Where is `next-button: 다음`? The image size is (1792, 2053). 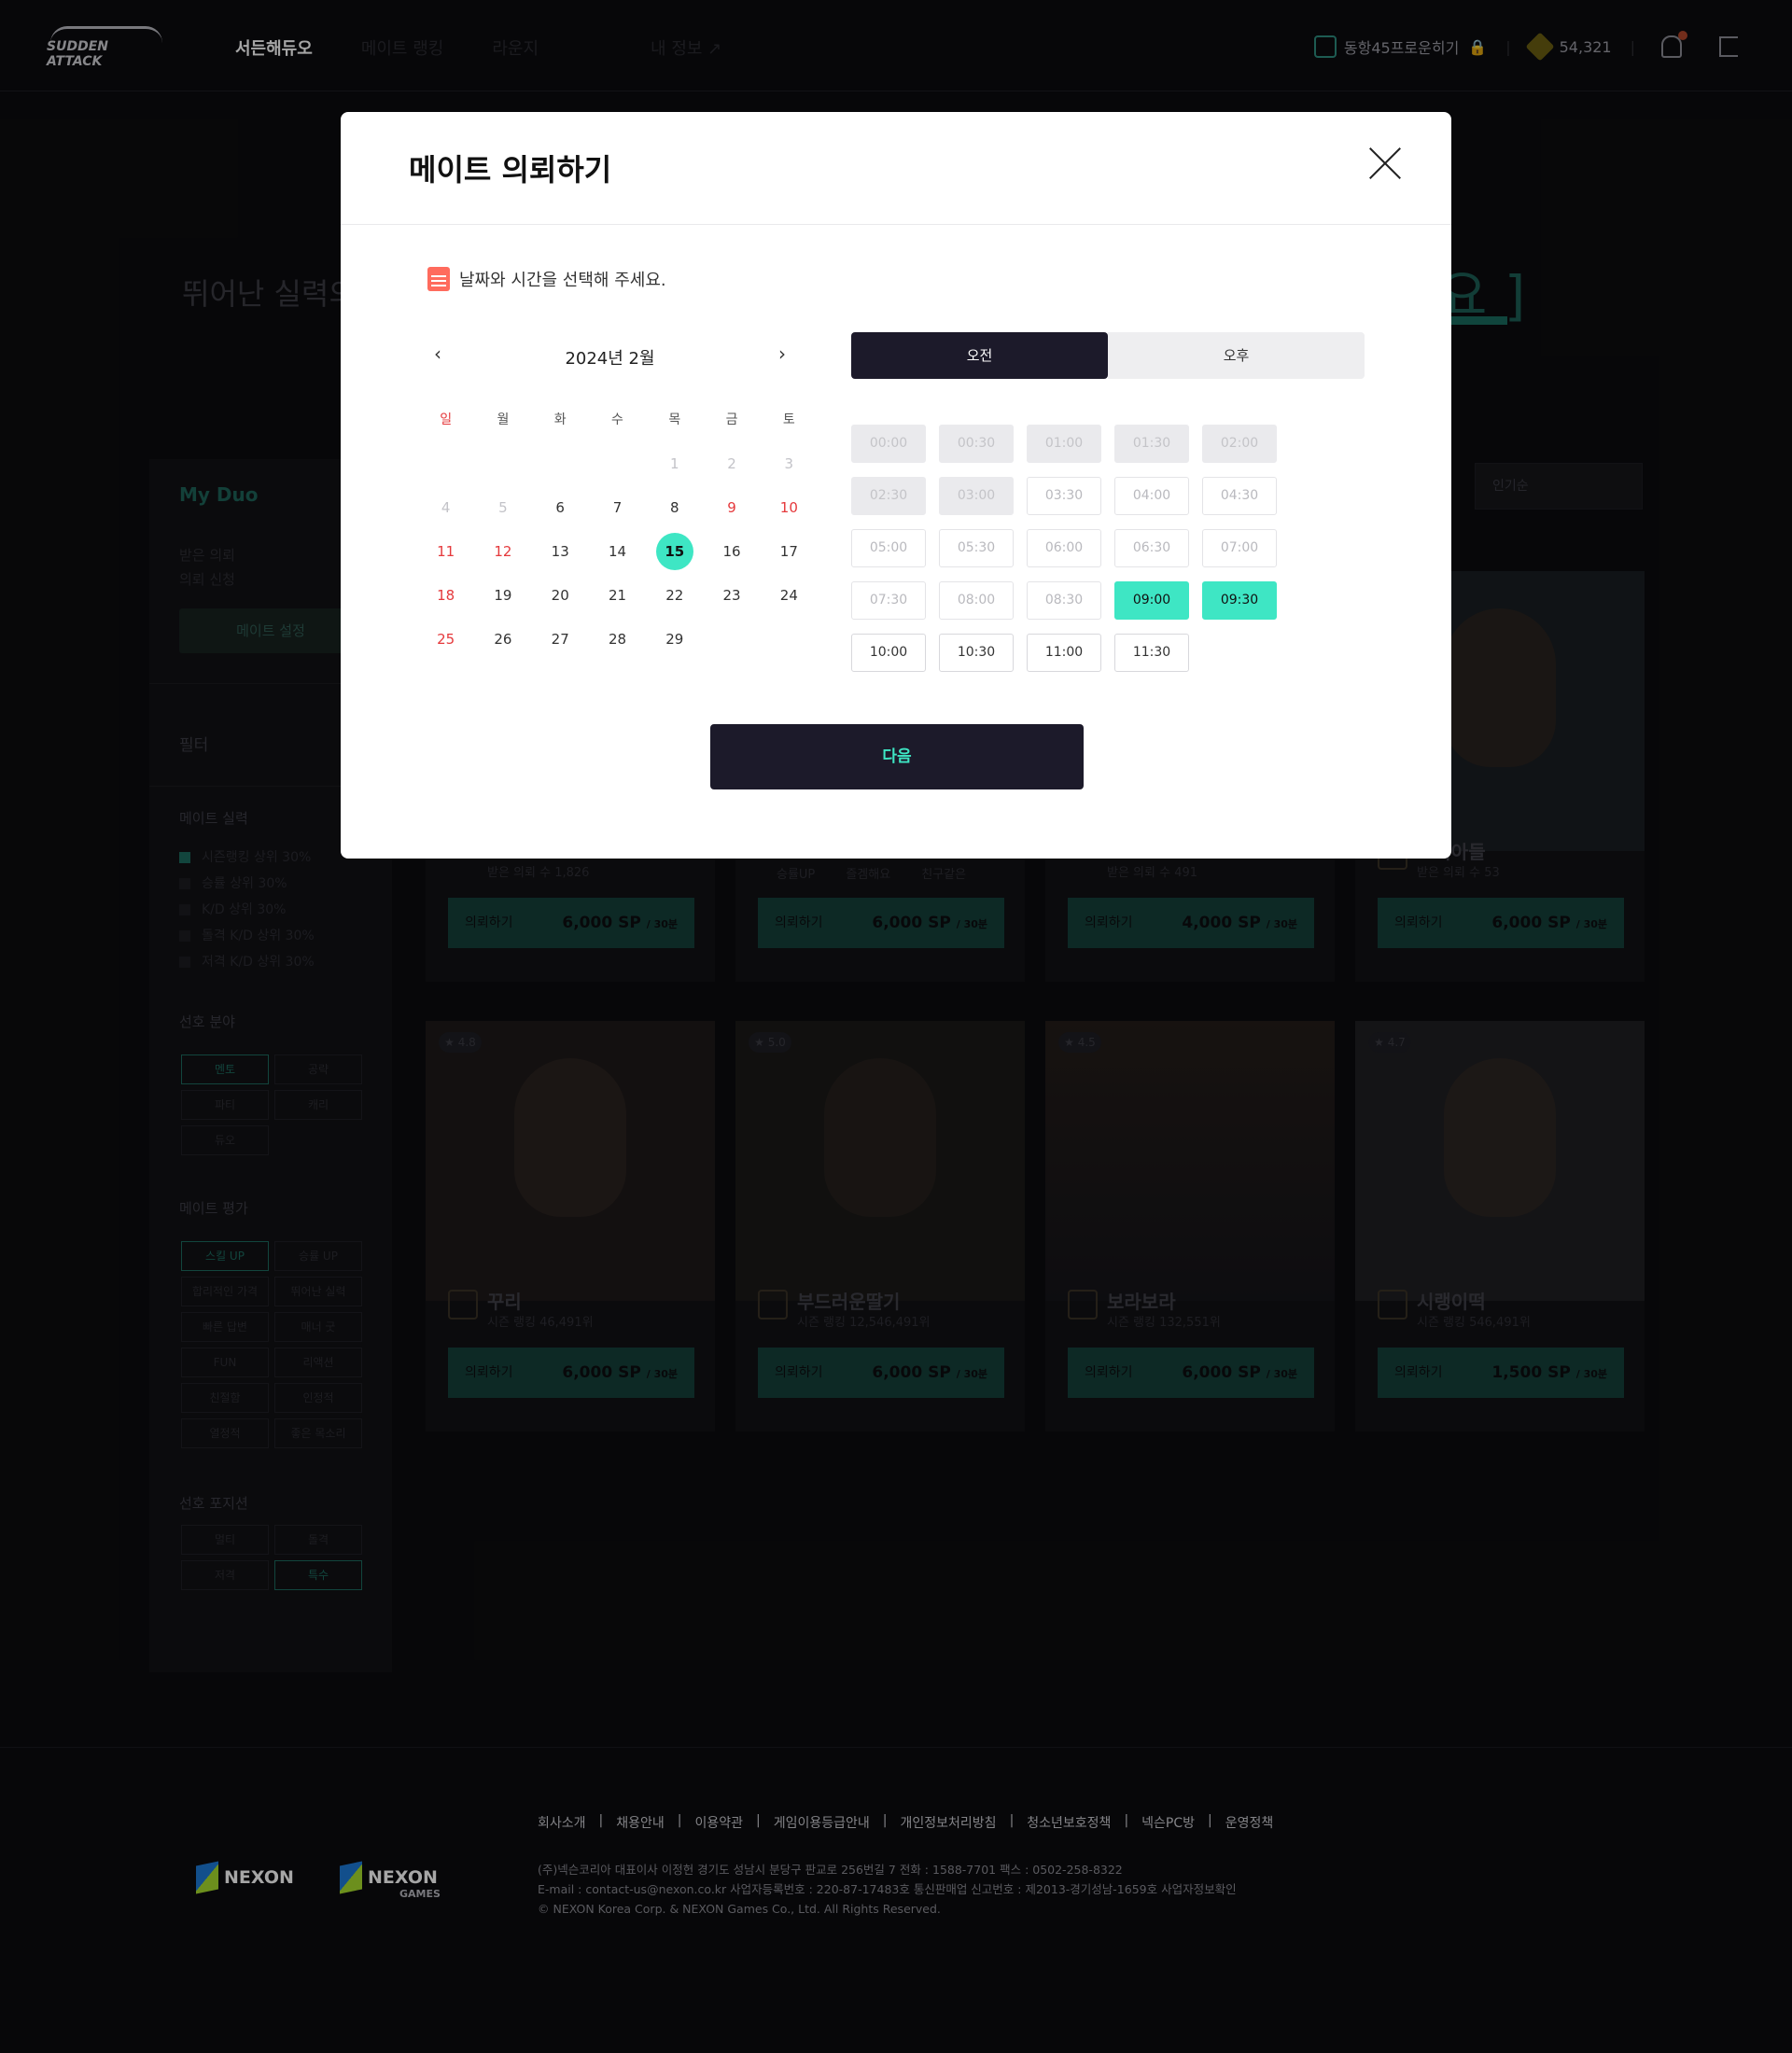
next-button: 다음 is located at coordinates (897, 756).